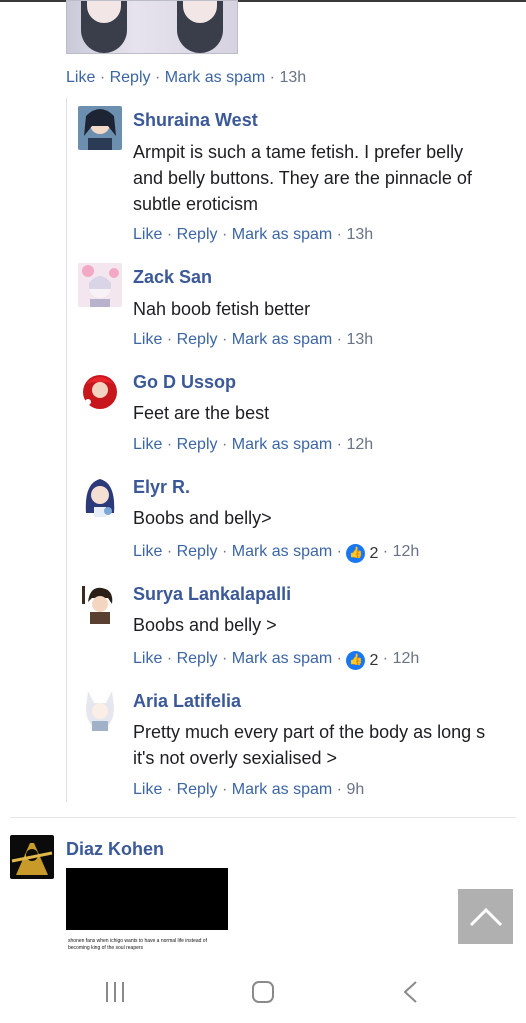 The height and width of the screenshot is (1023, 526). Describe the element at coordinates (355, 789) in the screenshot. I see `comment-timestamp: 9h` at that location.